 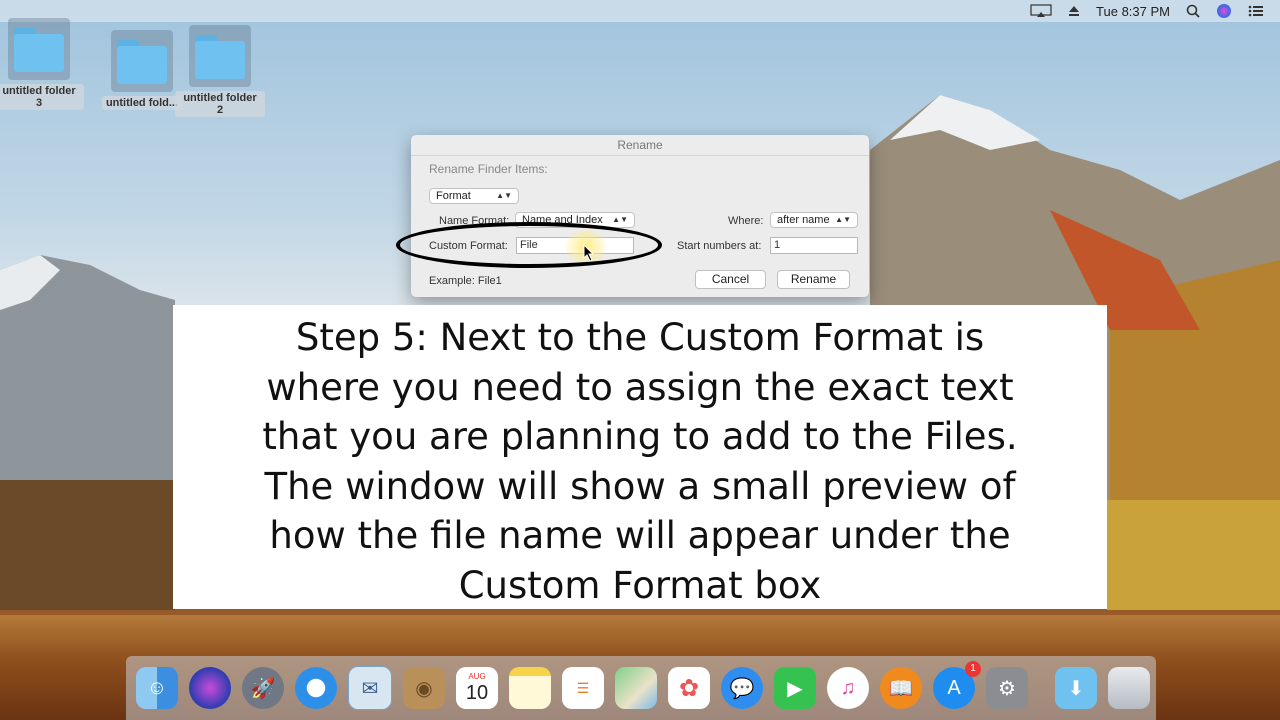 What do you see at coordinates (1256, 11) in the screenshot?
I see `notification-center-icon` at bounding box center [1256, 11].